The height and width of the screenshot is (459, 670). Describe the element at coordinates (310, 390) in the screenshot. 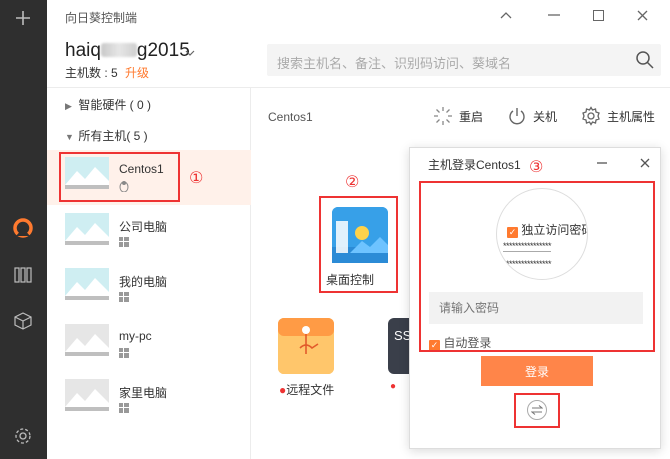

I see `remote-file-text: 远程文件` at that location.